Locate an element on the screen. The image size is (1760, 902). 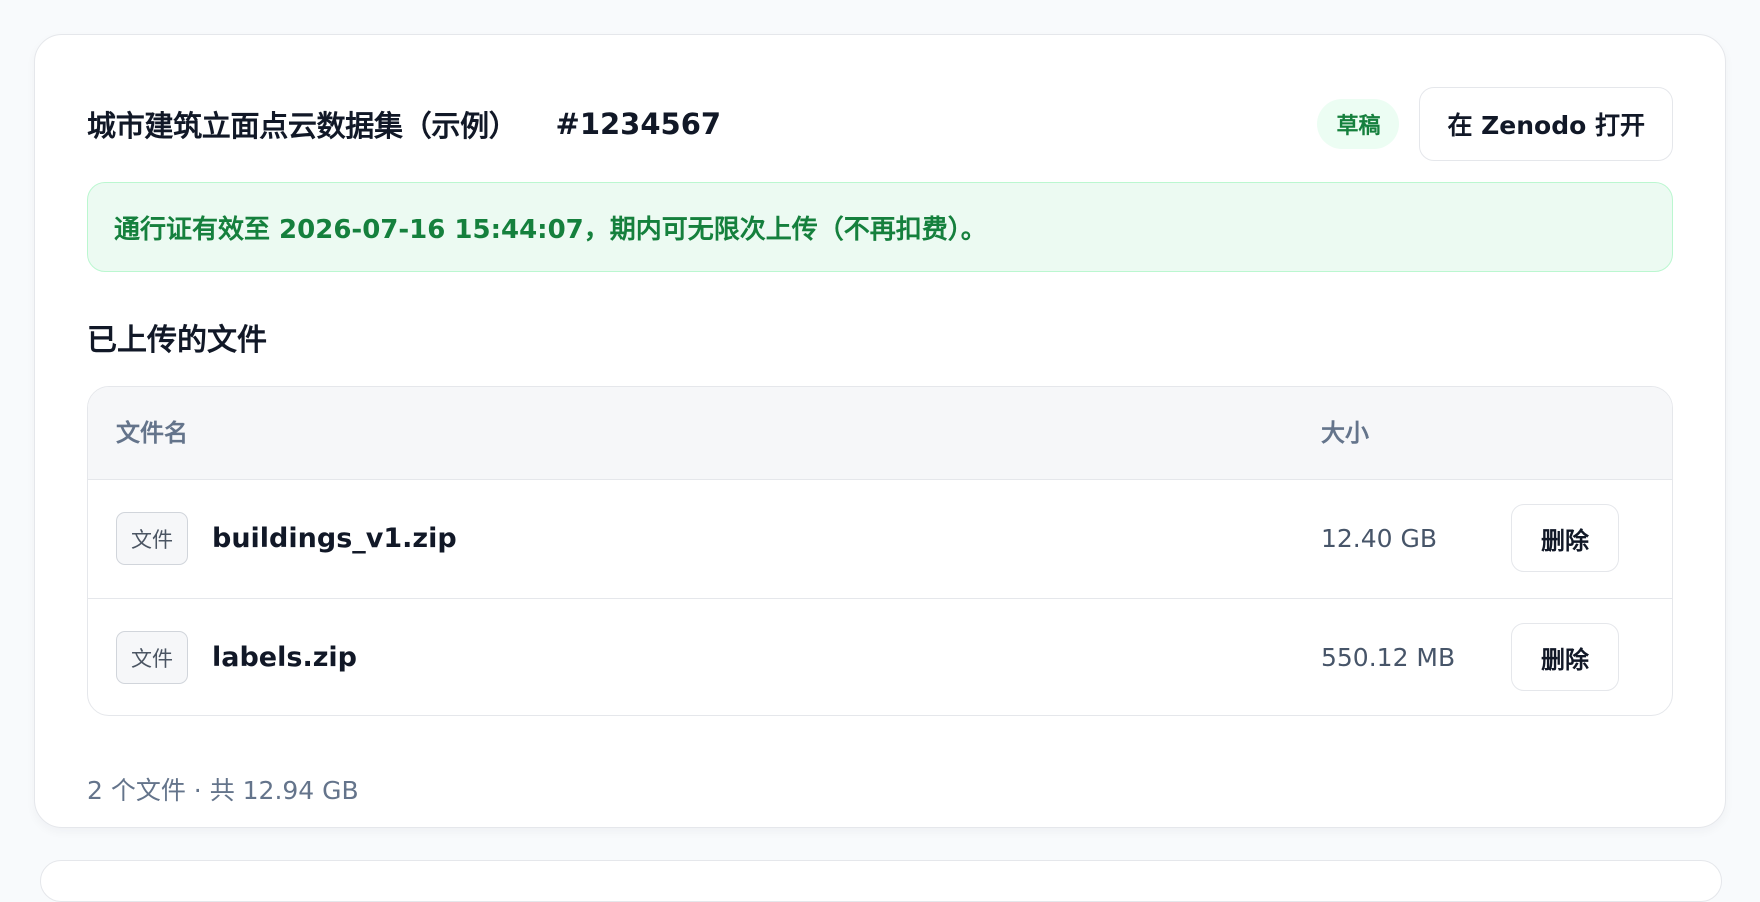
uploaded-files-title: 已上传的文件 is located at coordinates (177, 340).